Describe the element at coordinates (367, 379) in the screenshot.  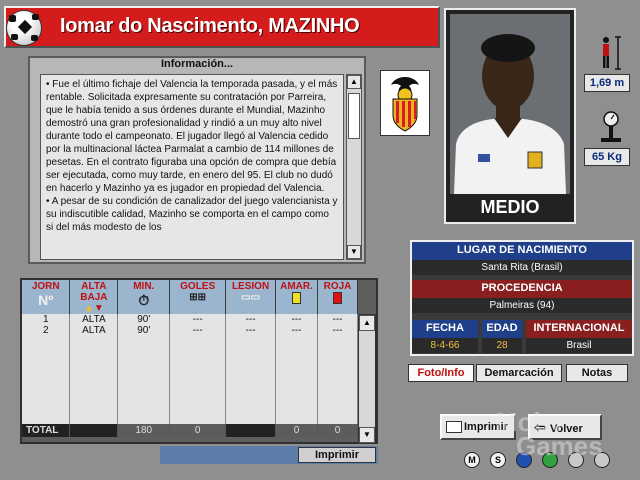
I see `table-scrollbar: ▲ ▼` at that location.